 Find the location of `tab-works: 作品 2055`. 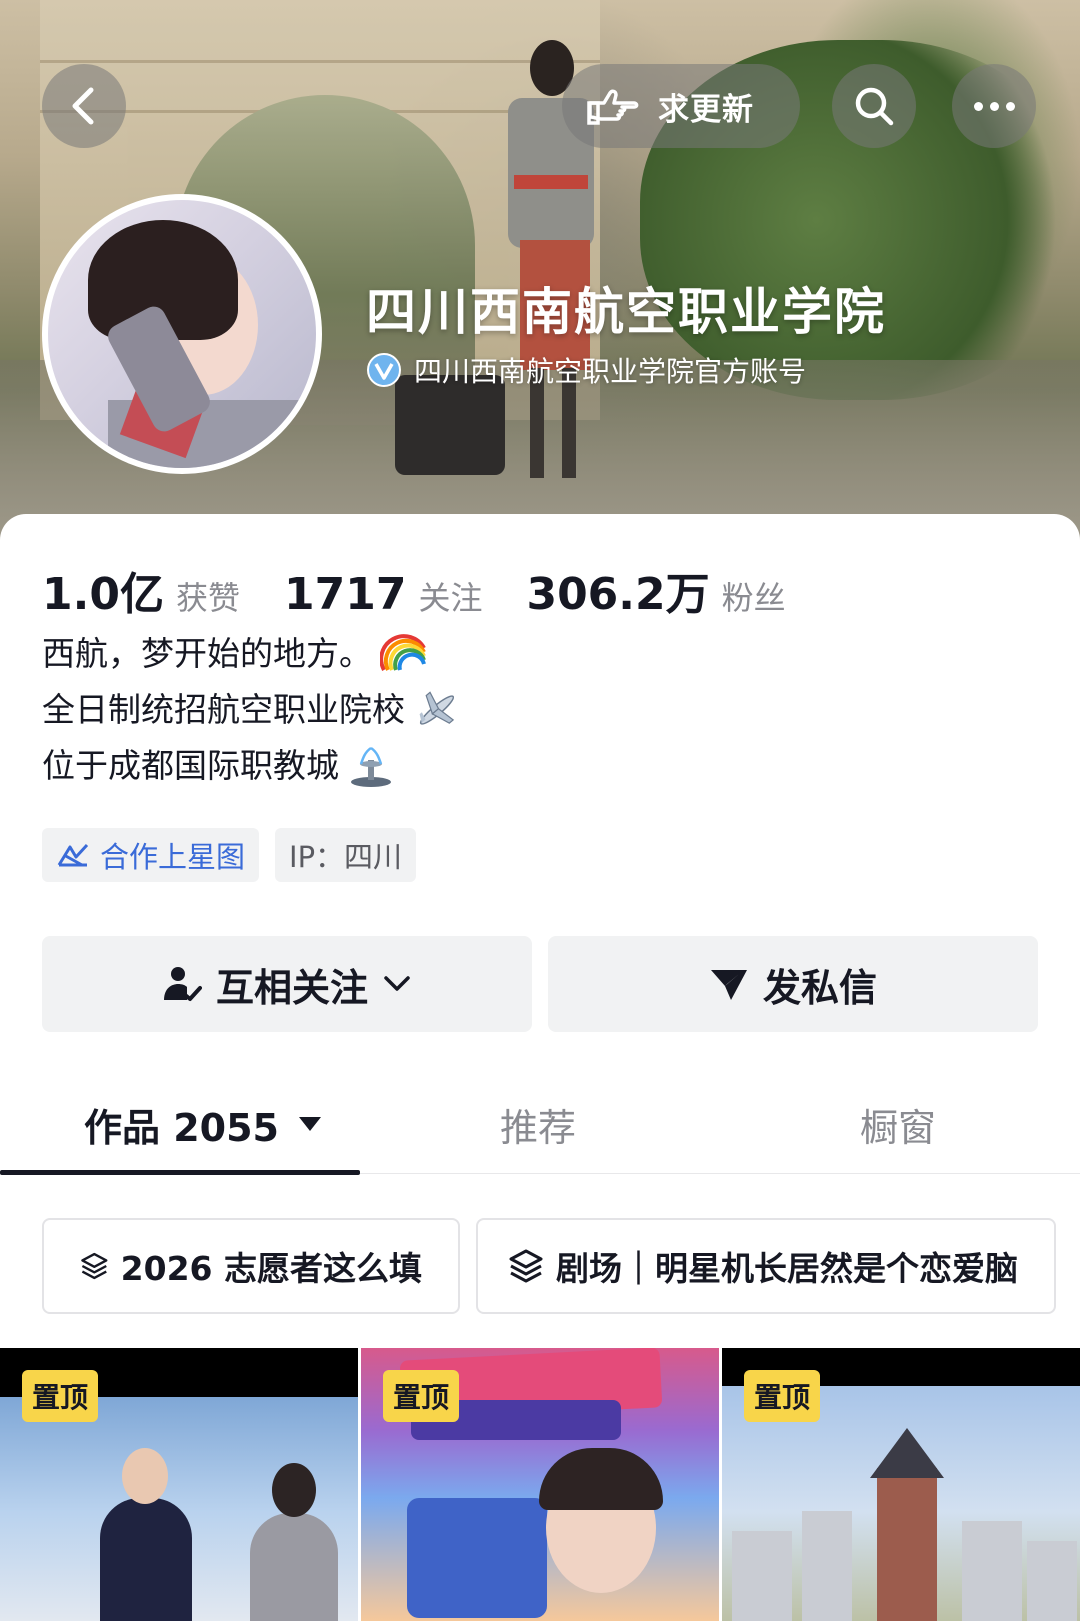

tab-works: 作品 2055 is located at coordinates (202, 1124).